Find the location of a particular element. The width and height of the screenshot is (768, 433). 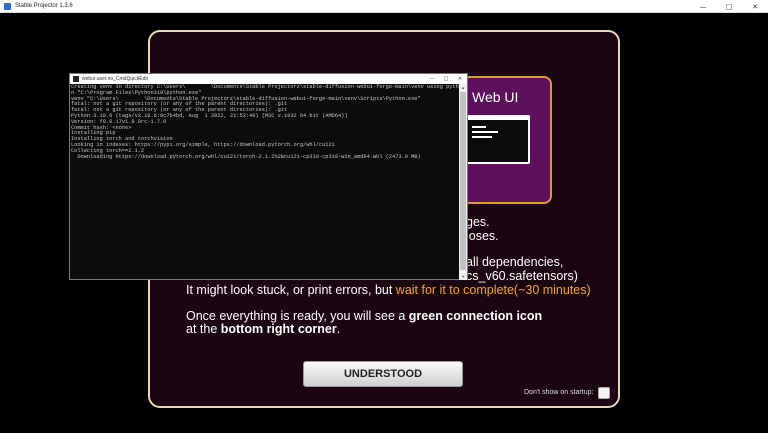

dont-show-label: Don't show on startup: is located at coordinates (559, 392).